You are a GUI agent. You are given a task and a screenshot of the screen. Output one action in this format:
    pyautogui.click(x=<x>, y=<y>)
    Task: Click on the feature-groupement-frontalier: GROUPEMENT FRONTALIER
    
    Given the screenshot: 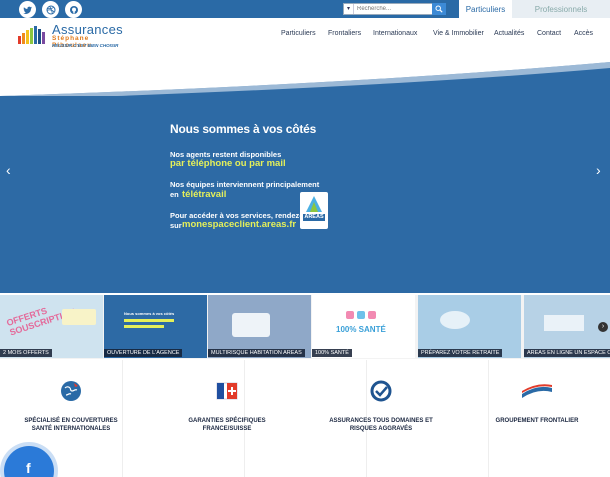 What is the action you would take?
    pyautogui.click(x=537, y=418)
    